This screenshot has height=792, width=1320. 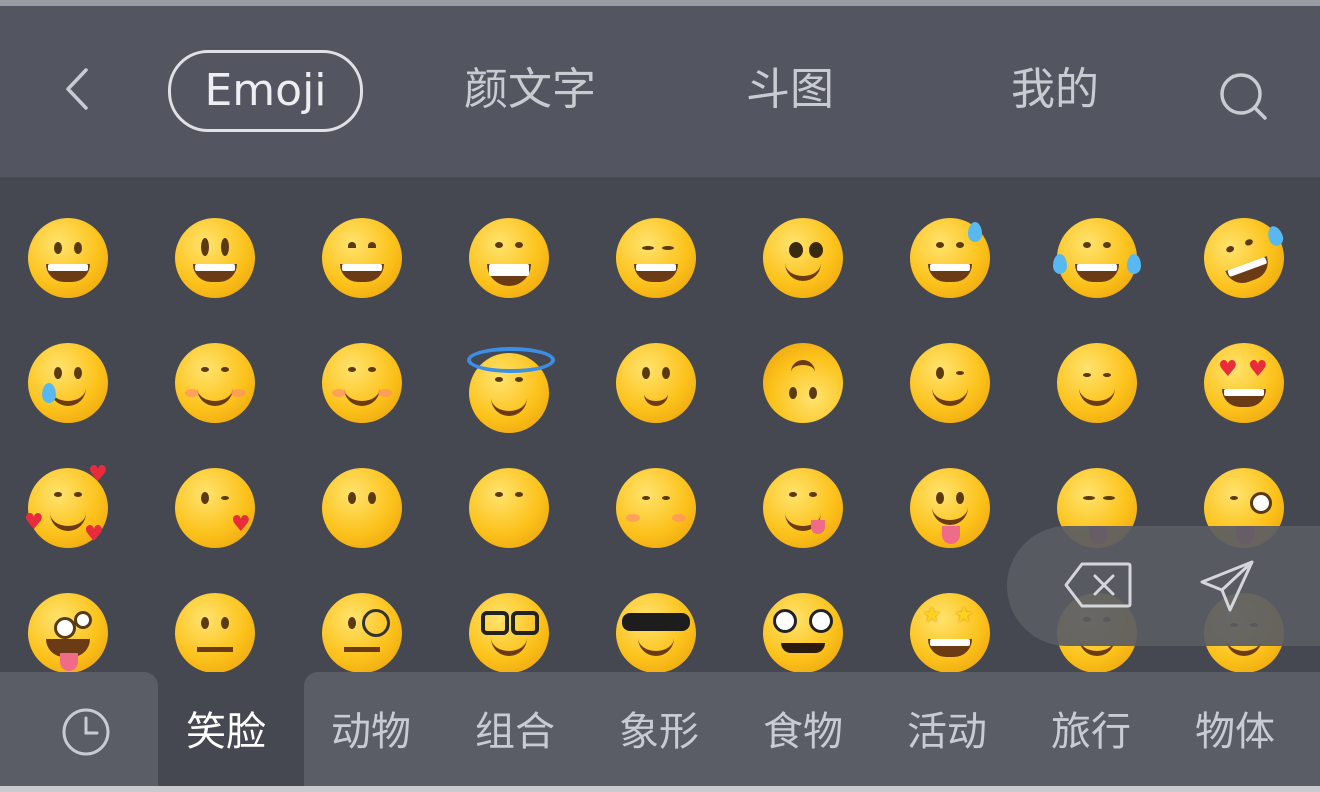 I want to click on emoji-star-struck: ★ ★, so click(x=950, y=632).